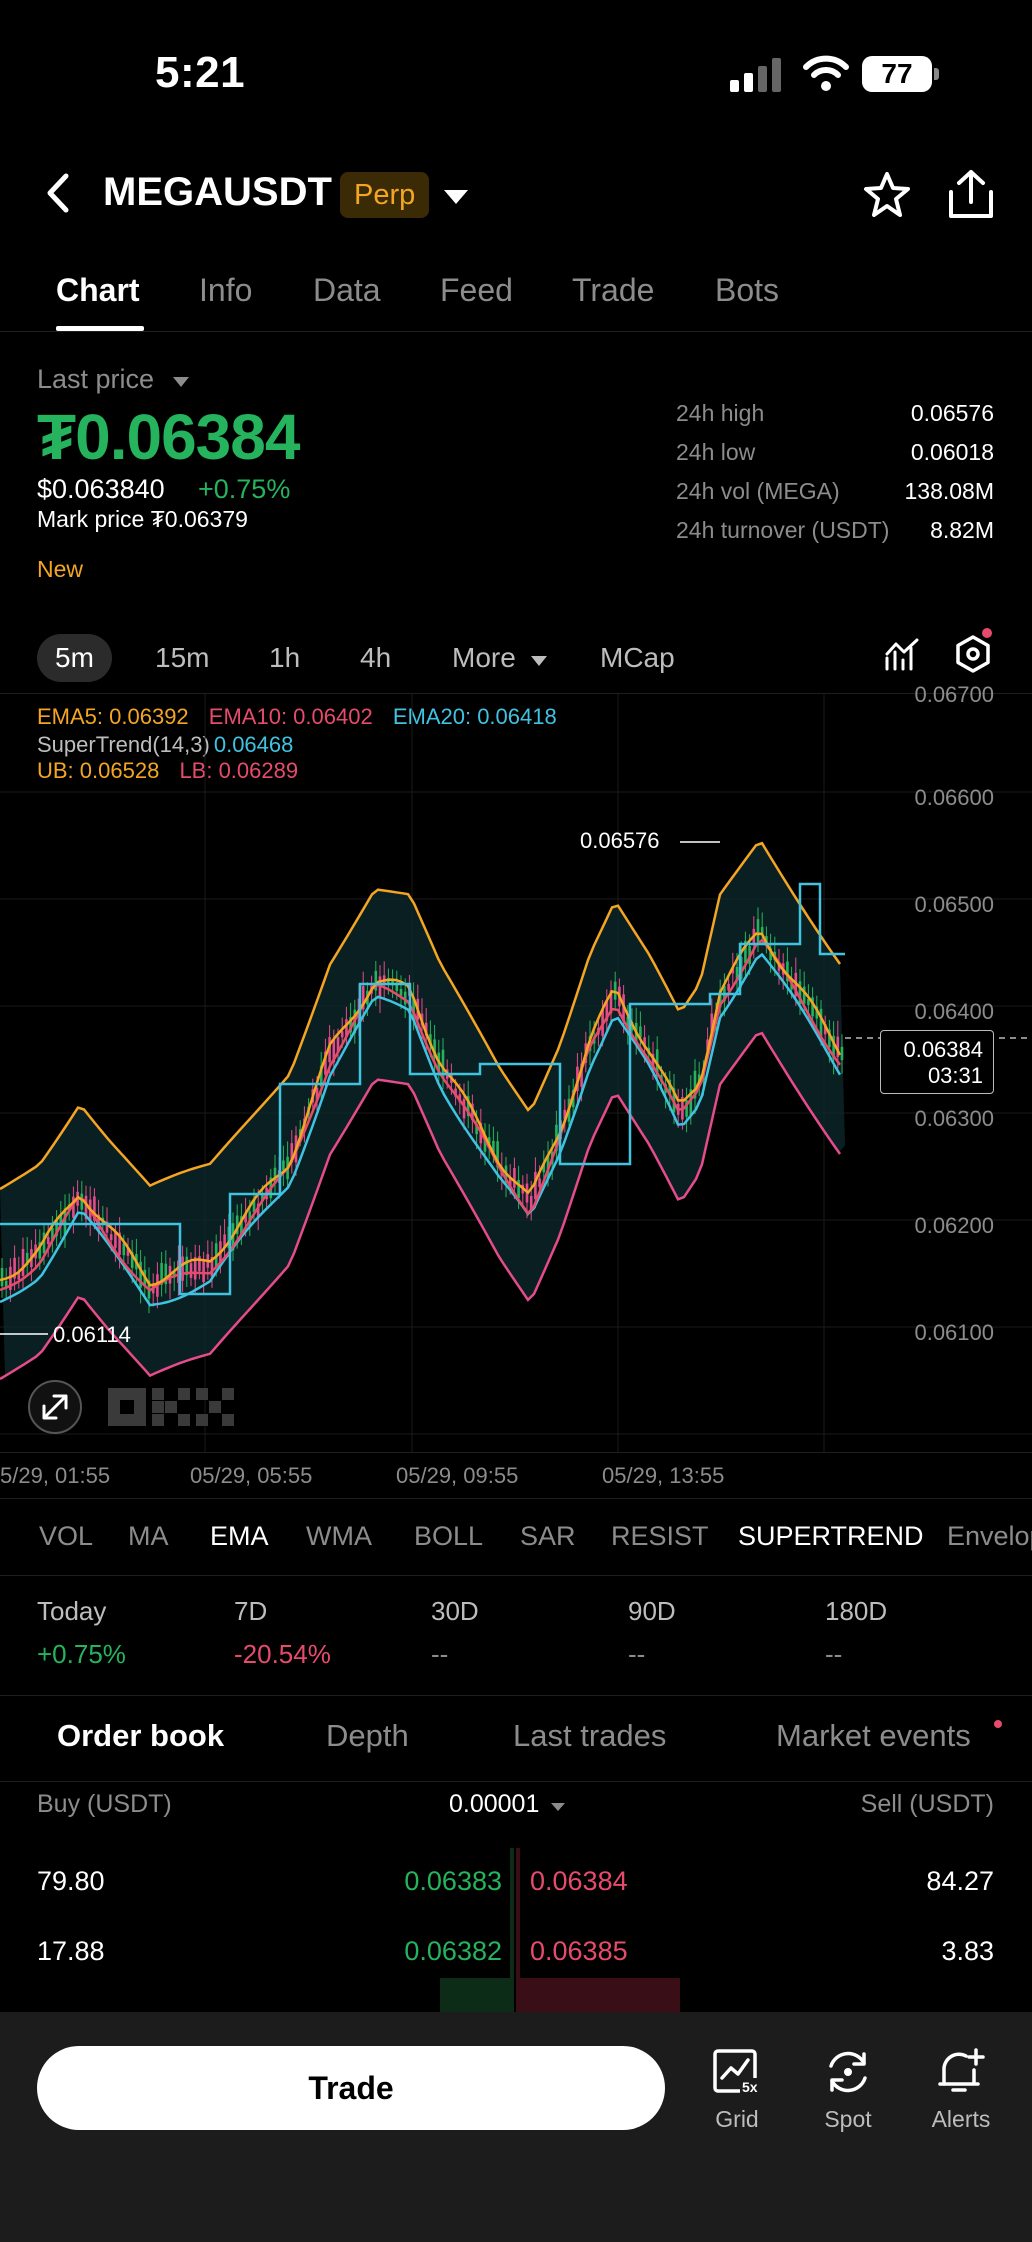 This screenshot has width=1032, height=2242. What do you see at coordinates (747, 290) in the screenshot?
I see `tab-bots: Bots` at bounding box center [747, 290].